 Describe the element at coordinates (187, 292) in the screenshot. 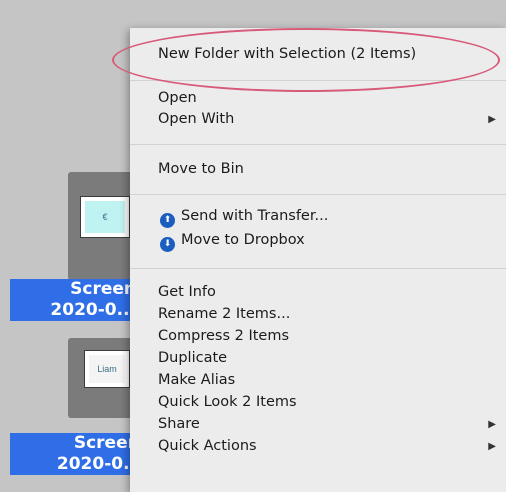

I see `menu-item-get-info: Get Info` at that location.